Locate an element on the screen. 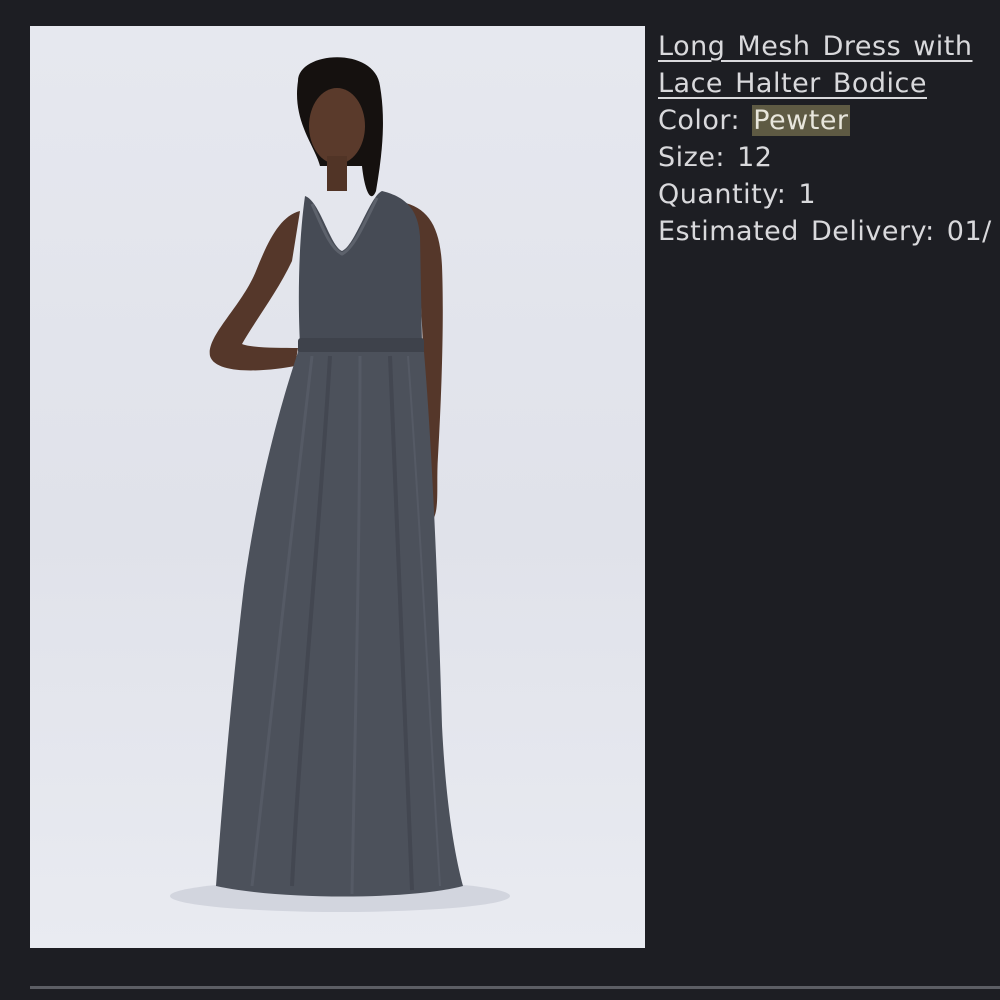 The width and height of the screenshot is (1000, 1000). size-label: Size: is located at coordinates (692, 157).